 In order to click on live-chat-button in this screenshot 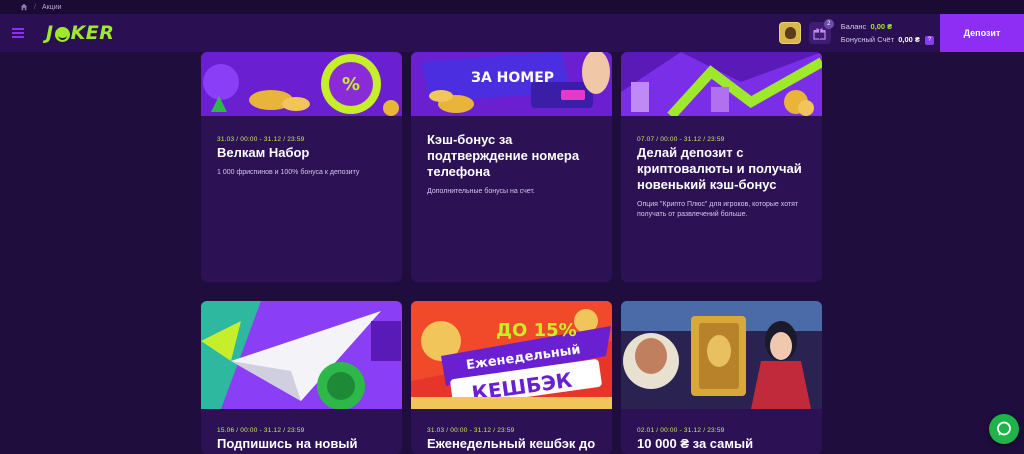, I will do `click(1004, 429)`.